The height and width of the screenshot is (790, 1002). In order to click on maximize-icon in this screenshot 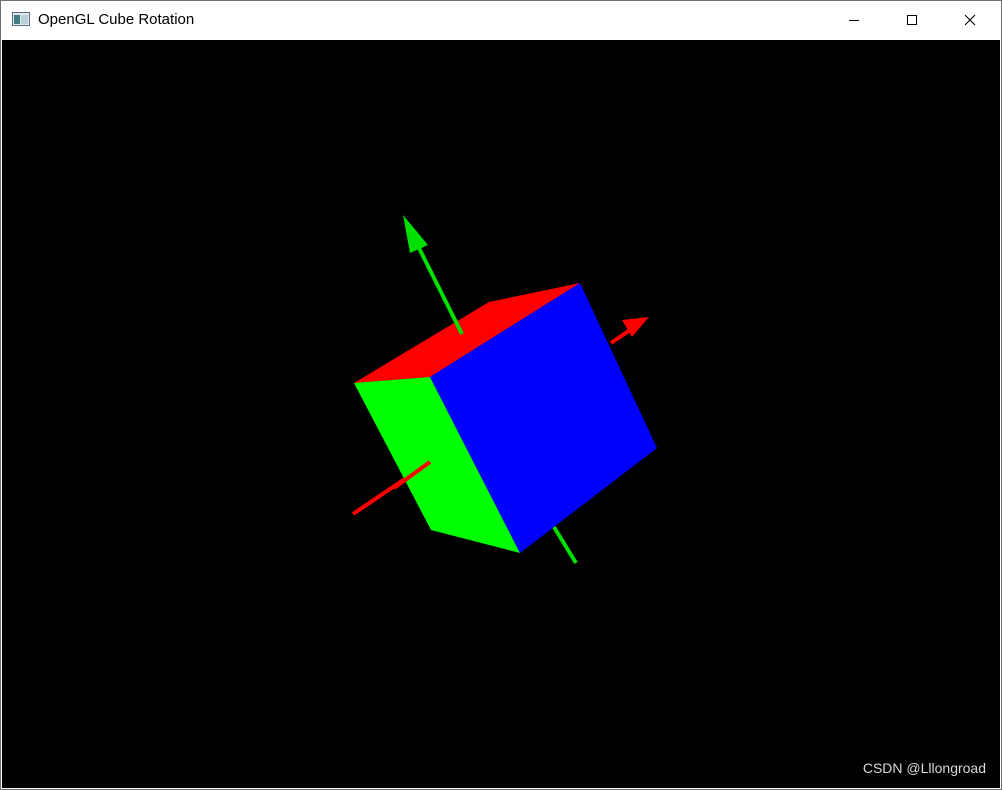, I will do `click(912, 20)`.